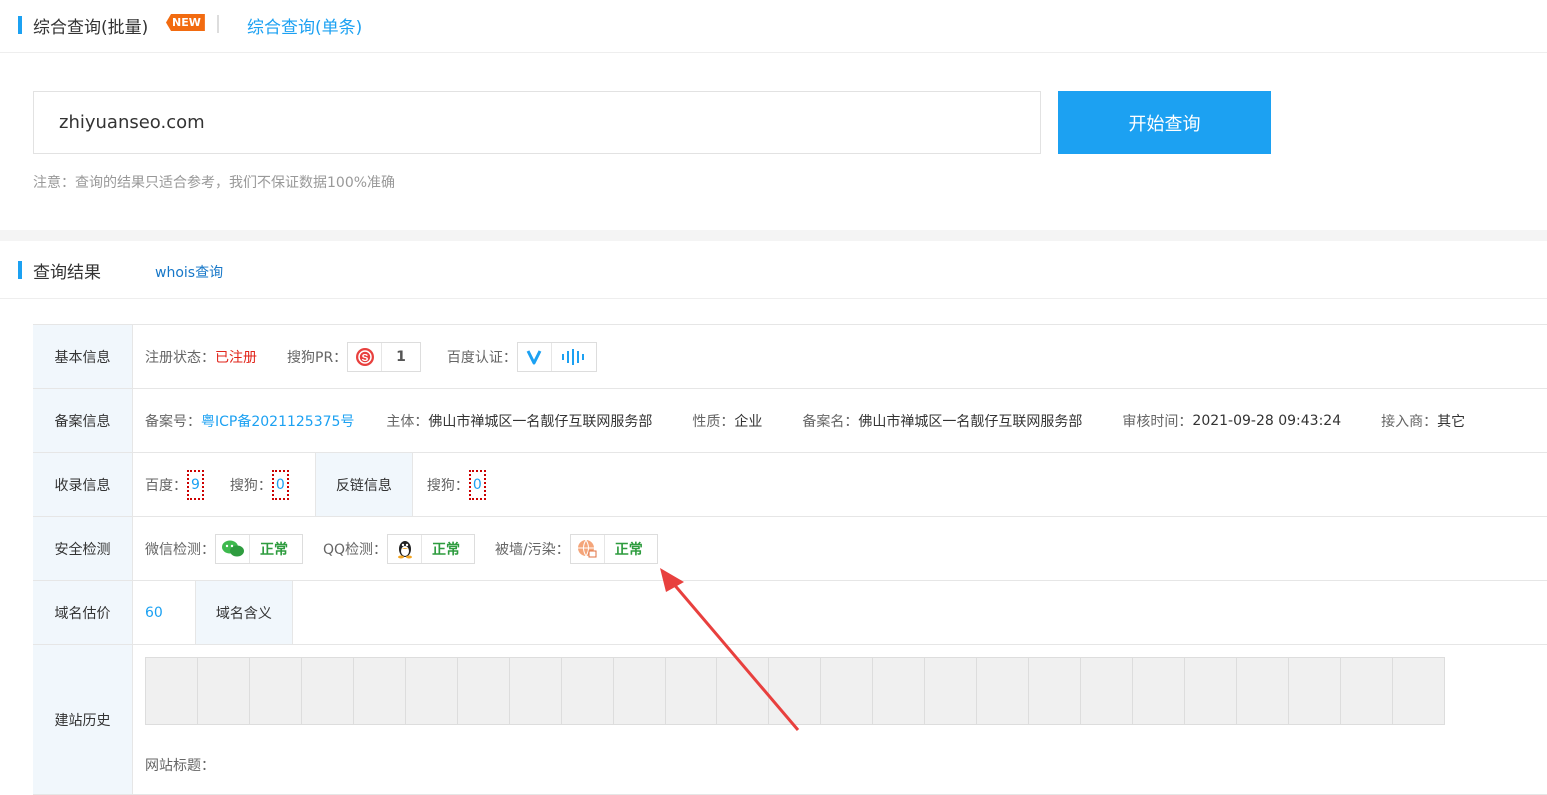 This screenshot has height=795, width=1547. What do you see at coordinates (713, 421) in the screenshot?
I see `icp-type-key: 性质：` at bounding box center [713, 421].